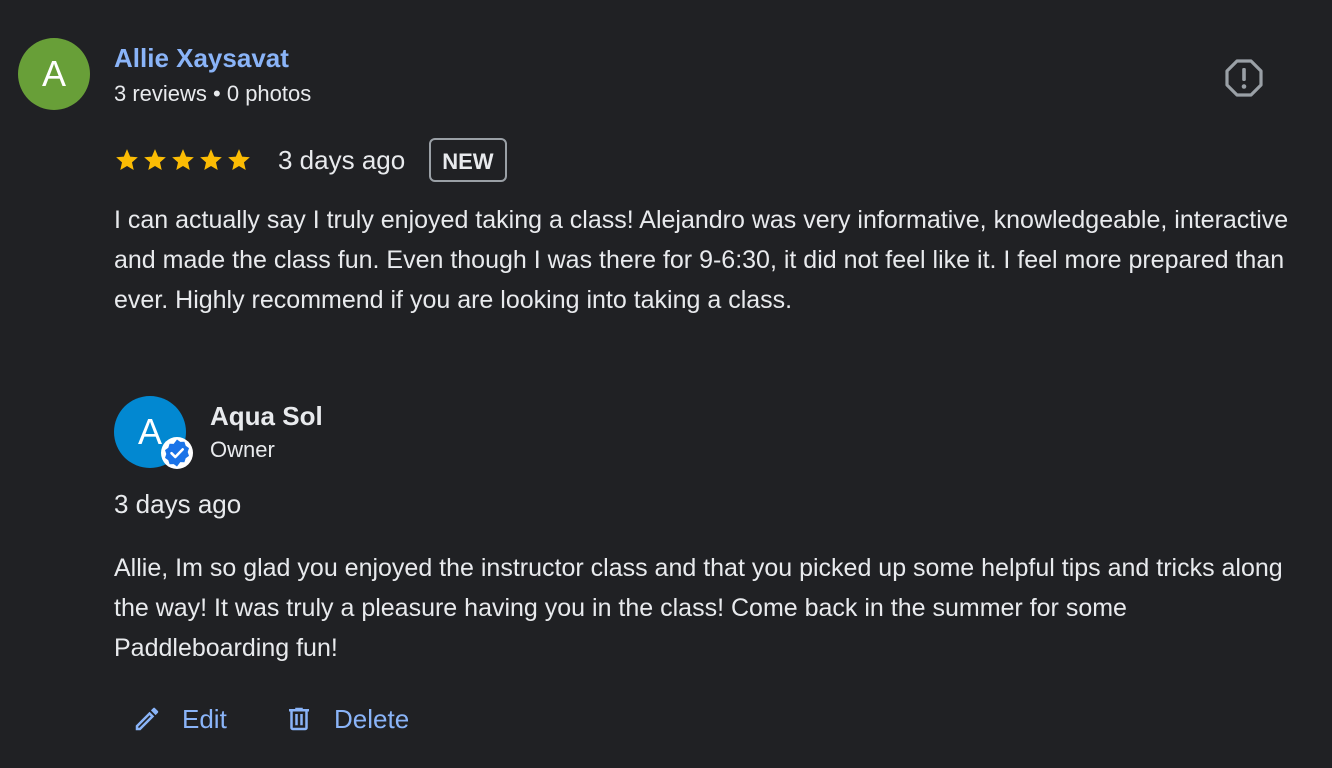  Describe the element at coordinates (242, 449) in the screenshot. I see `owner-role: Owner` at that location.